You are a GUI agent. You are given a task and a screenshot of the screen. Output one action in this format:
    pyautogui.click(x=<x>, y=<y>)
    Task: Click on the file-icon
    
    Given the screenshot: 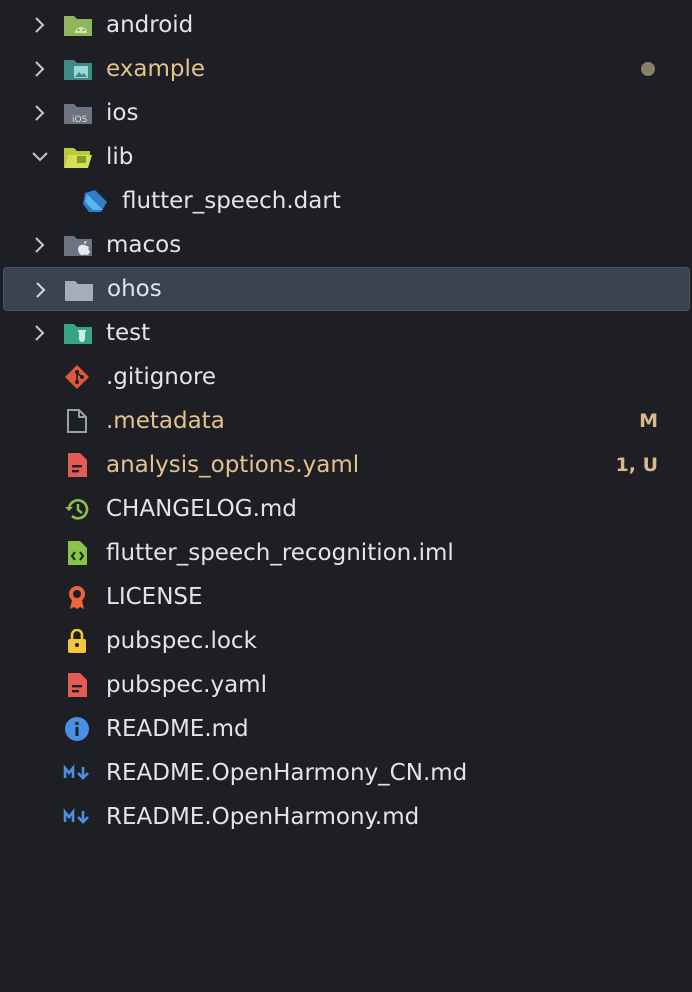 What is the action you would take?
    pyautogui.click(x=77, y=421)
    